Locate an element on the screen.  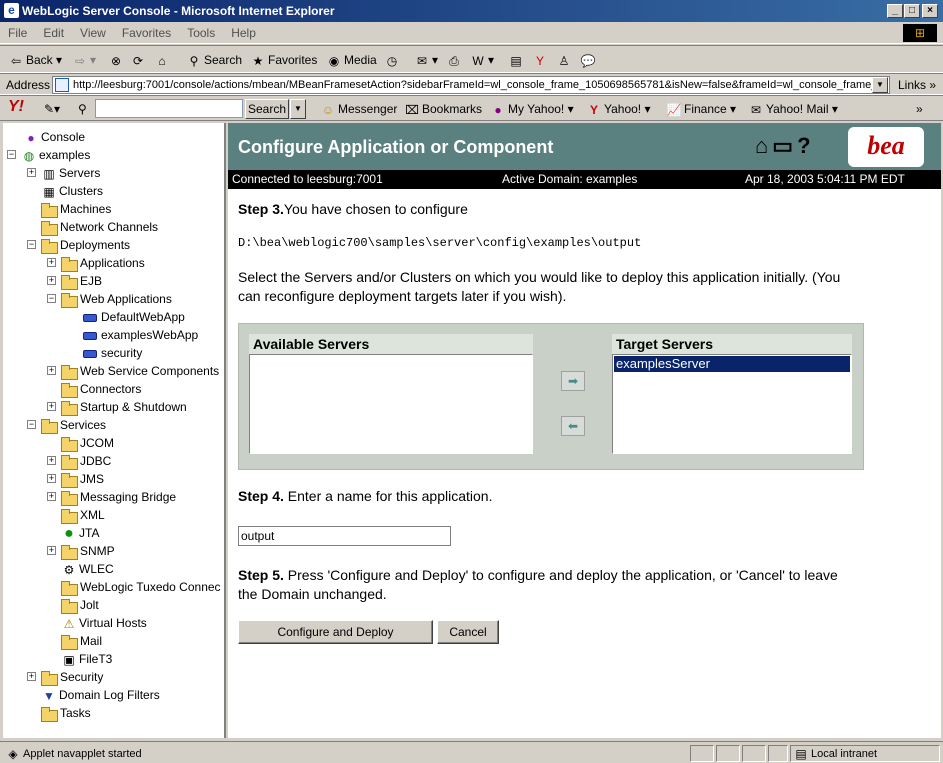
target-server-option: examplesServer is located at coordinates (732, 364).